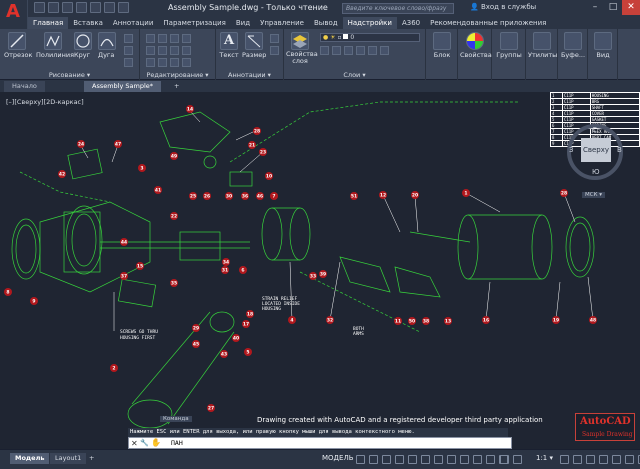  What do you see at coordinates (412, 459) in the screenshot?
I see `ortho-icon` at bounding box center [412, 459].